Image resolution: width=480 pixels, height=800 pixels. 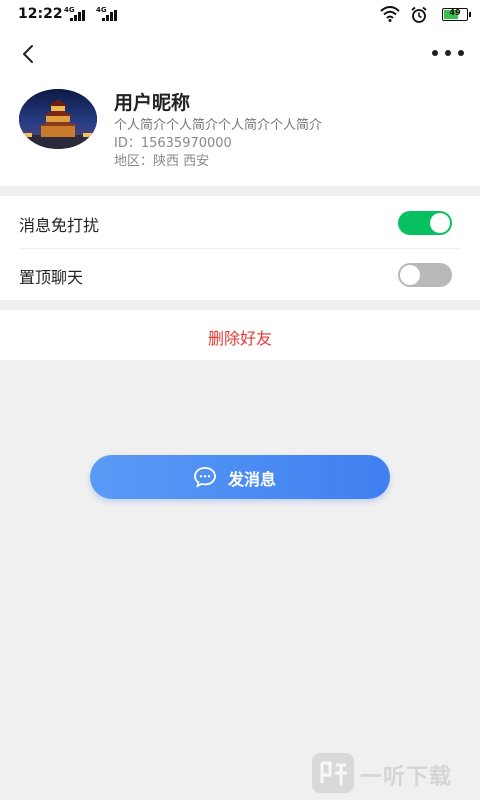 What do you see at coordinates (425, 275) in the screenshot?
I see `pin-chat-toggle` at bounding box center [425, 275].